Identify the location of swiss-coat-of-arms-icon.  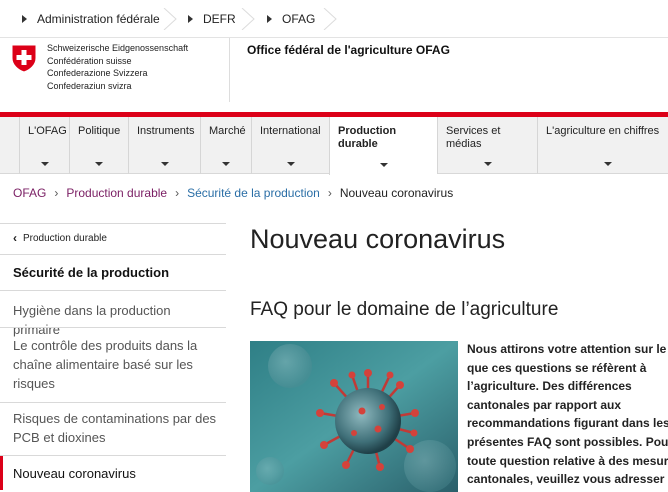
(24, 58).